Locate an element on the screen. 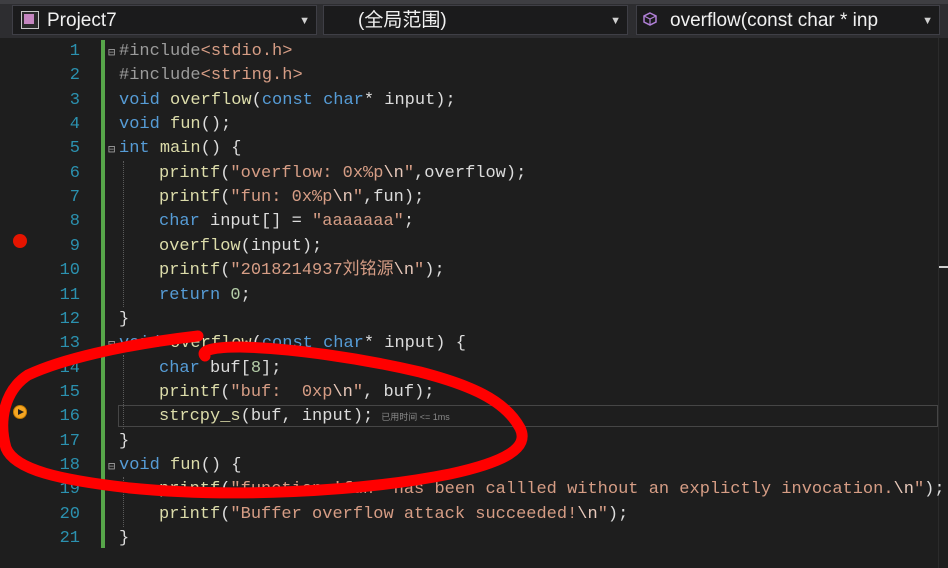 Image resolution: width=948 pixels, height=568 pixels. line-number: 11 is located at coordinates (69, 295).